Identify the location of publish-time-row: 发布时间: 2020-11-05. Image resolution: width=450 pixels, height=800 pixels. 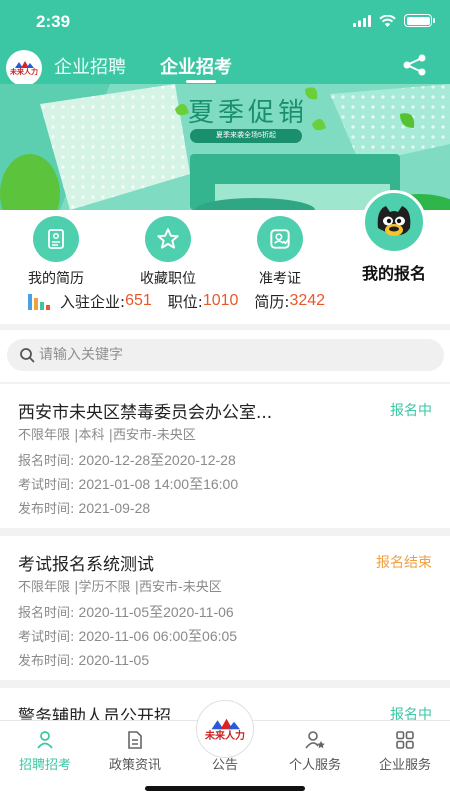
(83, 659).